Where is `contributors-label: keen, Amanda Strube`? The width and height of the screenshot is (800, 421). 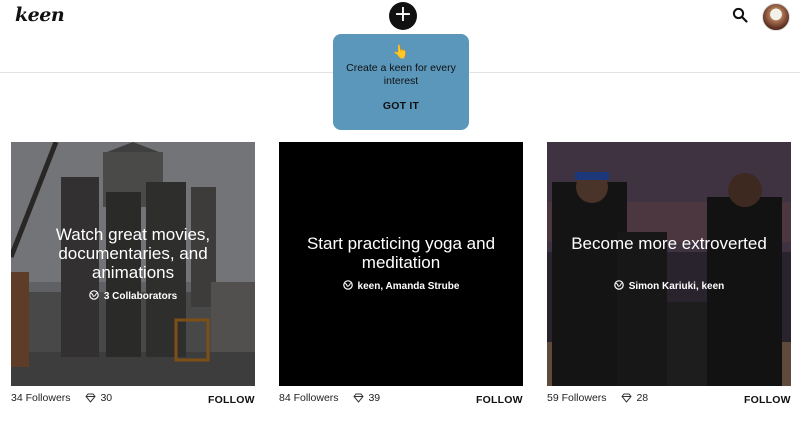
contributors-label: keen, Amanda Strube is located at coordinates (408, 286).